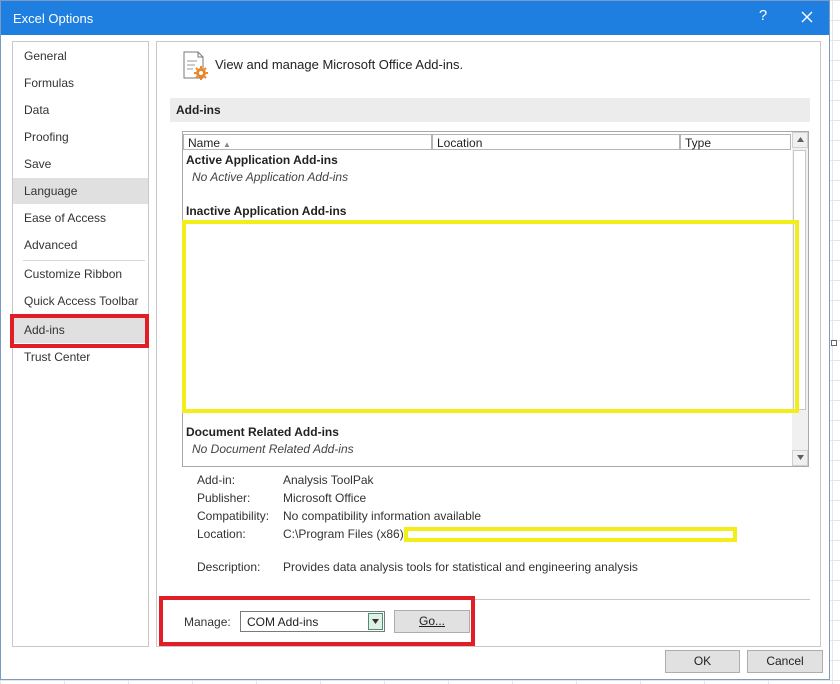 The image size is (840, 684). I want to click on chevron-down-icon, so click(800, 457).